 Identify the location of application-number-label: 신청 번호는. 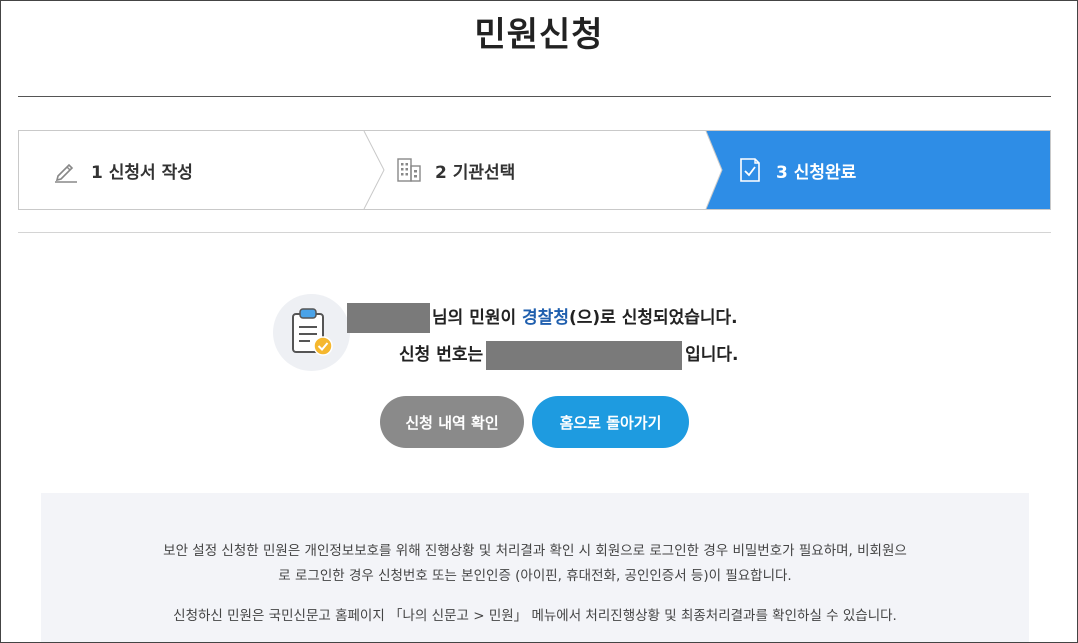
(441, 355).